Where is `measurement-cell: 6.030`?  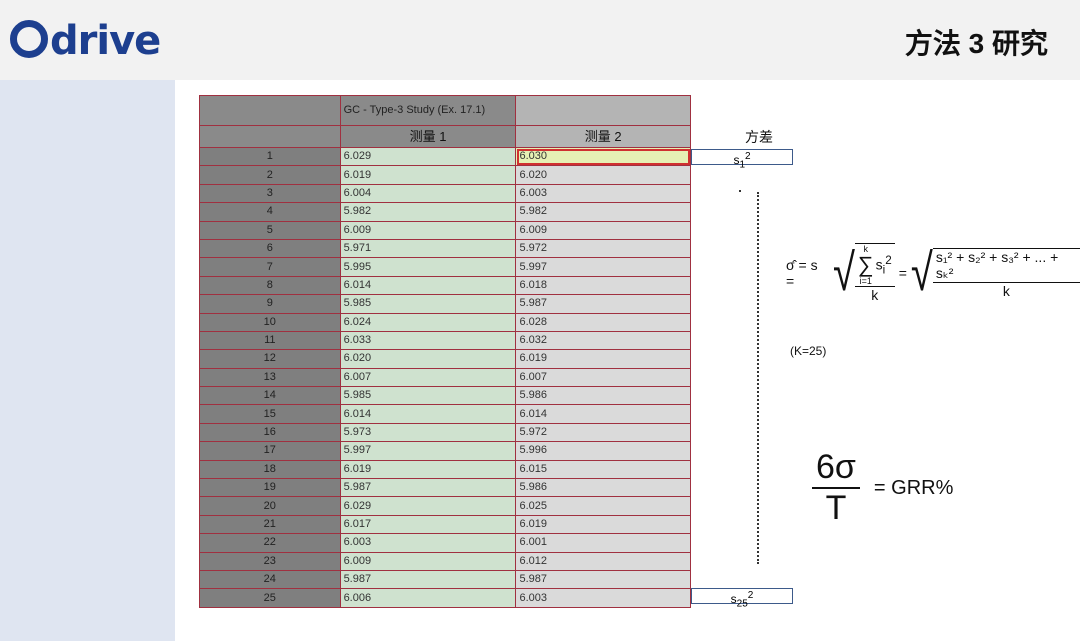
measurement-cell: 6.030 is located at coordinates (603, 156).